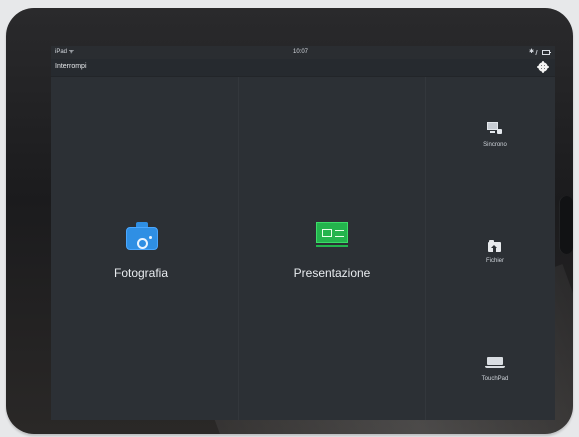 The width and height of the screenshot is (579, 437). I want to click on upload-arrow-icon, so click(494, 248).